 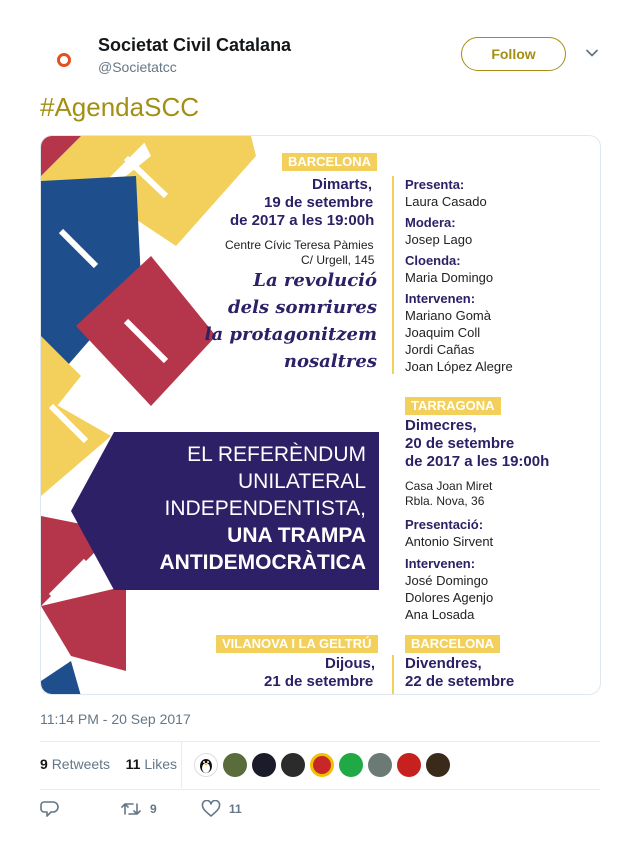 I want to click on event3-date: 21 de setembre, so click(x=319, y=681).